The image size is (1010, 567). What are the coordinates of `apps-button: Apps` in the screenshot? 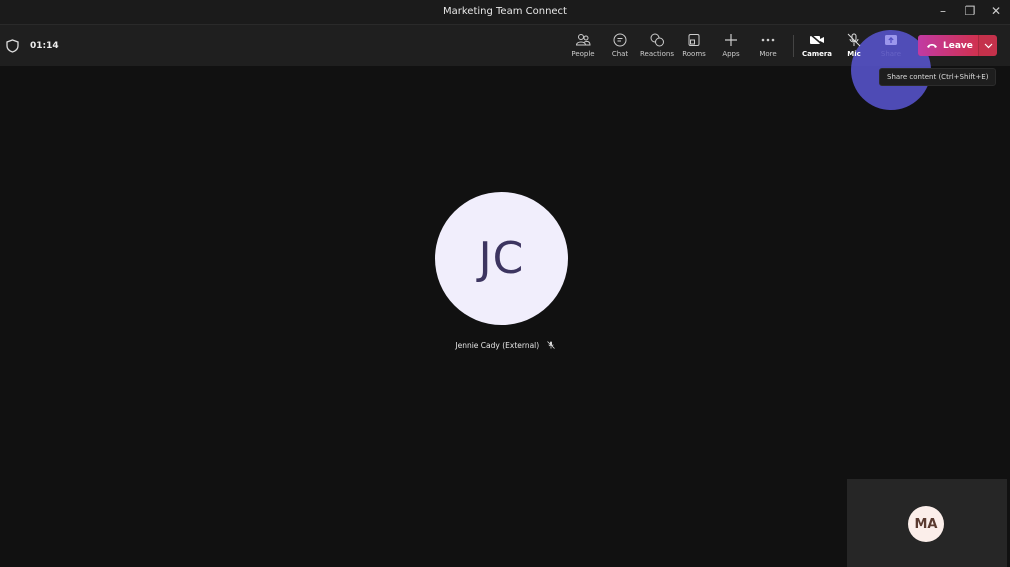 It's located at (731, 45).